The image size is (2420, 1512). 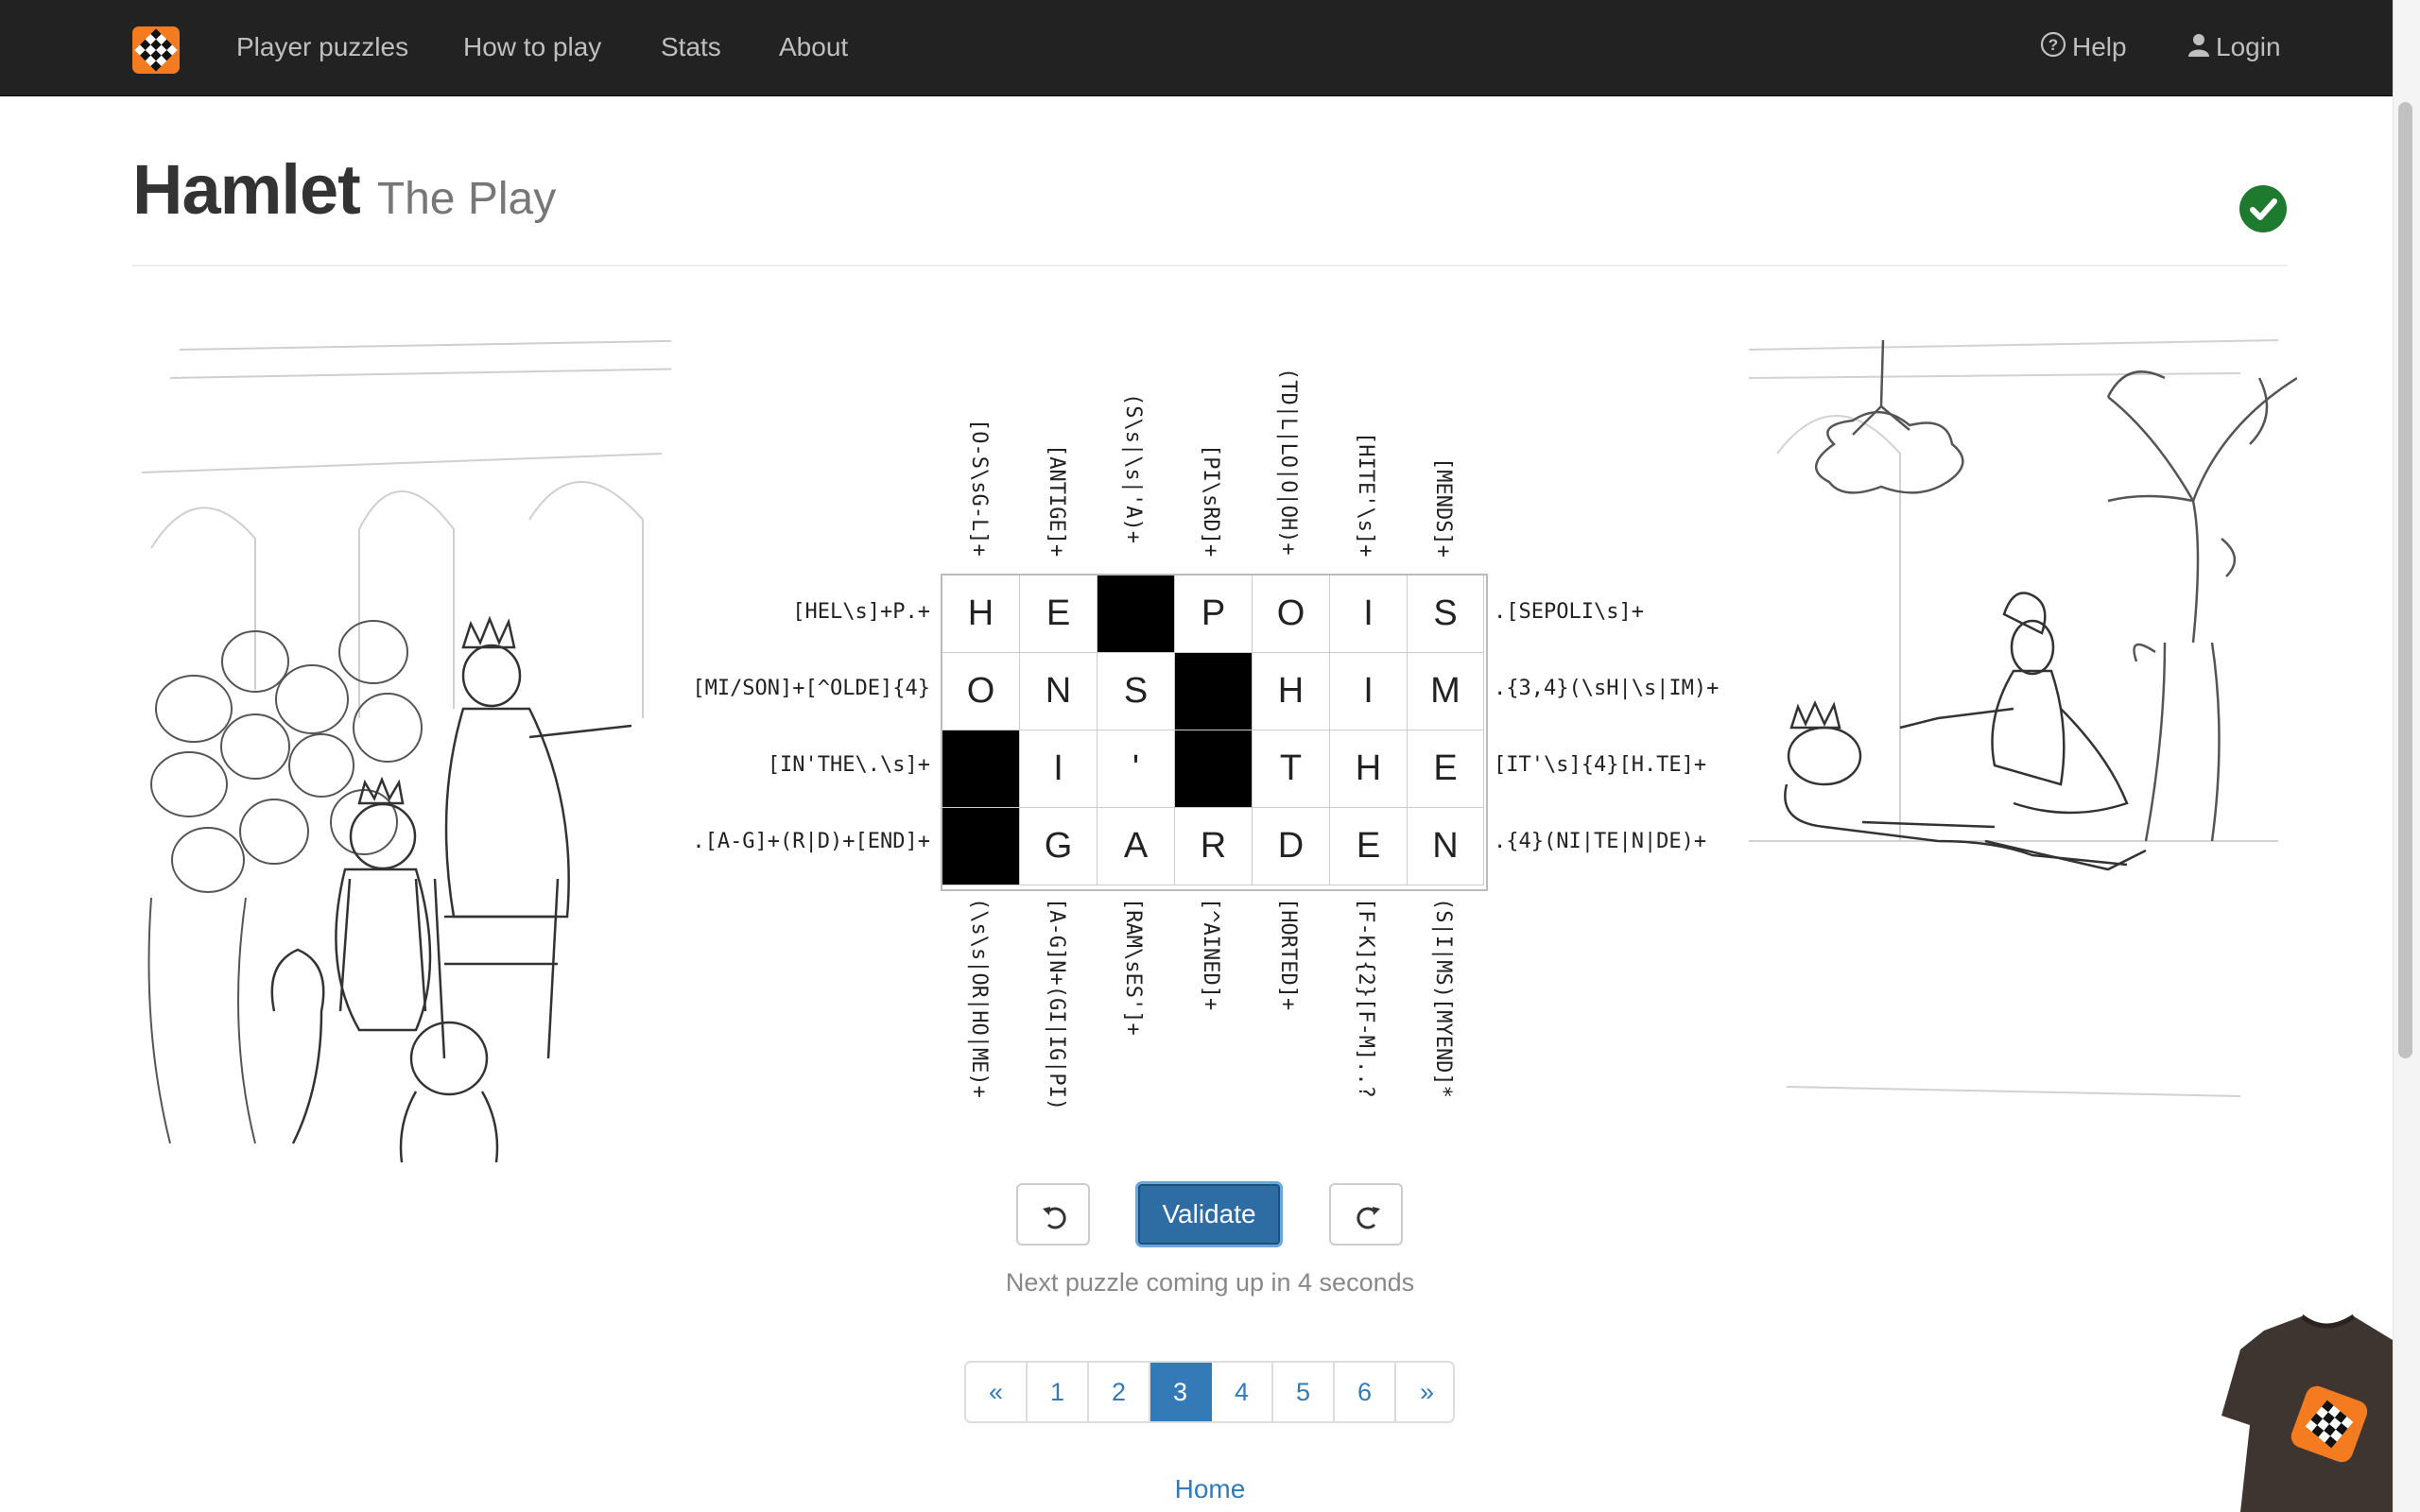 What do you see at coordinates (1119, 1392) in the screenshot?
I see `page-2: 2` at bounding box center [1119, 1392].